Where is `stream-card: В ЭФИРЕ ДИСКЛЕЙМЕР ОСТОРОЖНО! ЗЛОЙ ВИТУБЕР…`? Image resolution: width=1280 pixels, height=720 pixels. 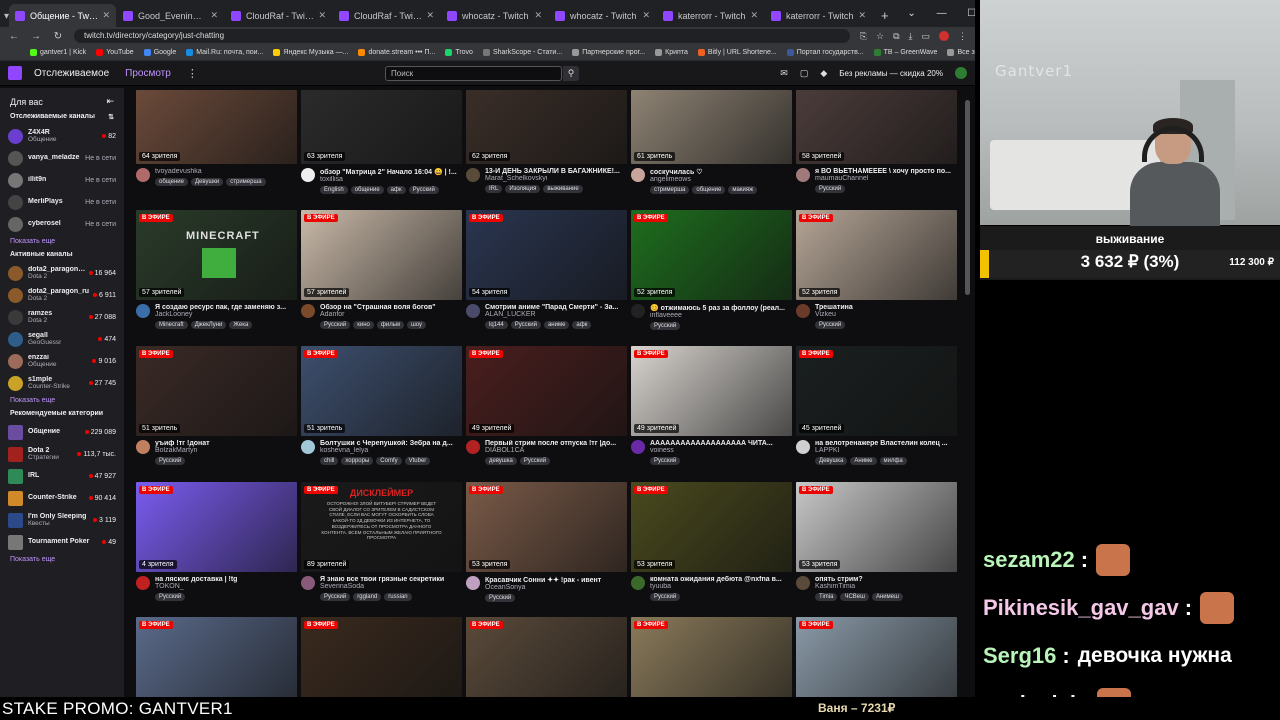
stream-card: В ЭФИРЕ ДИСКЛЕЙМЕР ОСТОРОЖНО! ЗЛОЙ ВИТУБЕР… is located at coordinates (381, 541).